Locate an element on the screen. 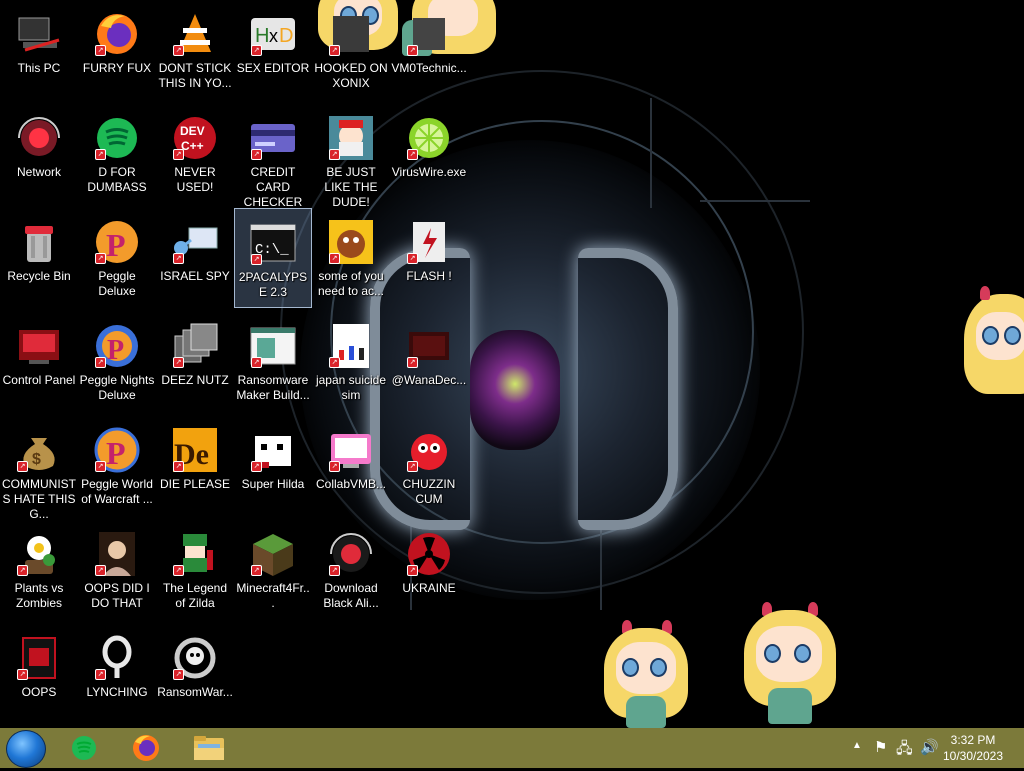  desktop-icon-label: Network is located at coordinates (38, 172).